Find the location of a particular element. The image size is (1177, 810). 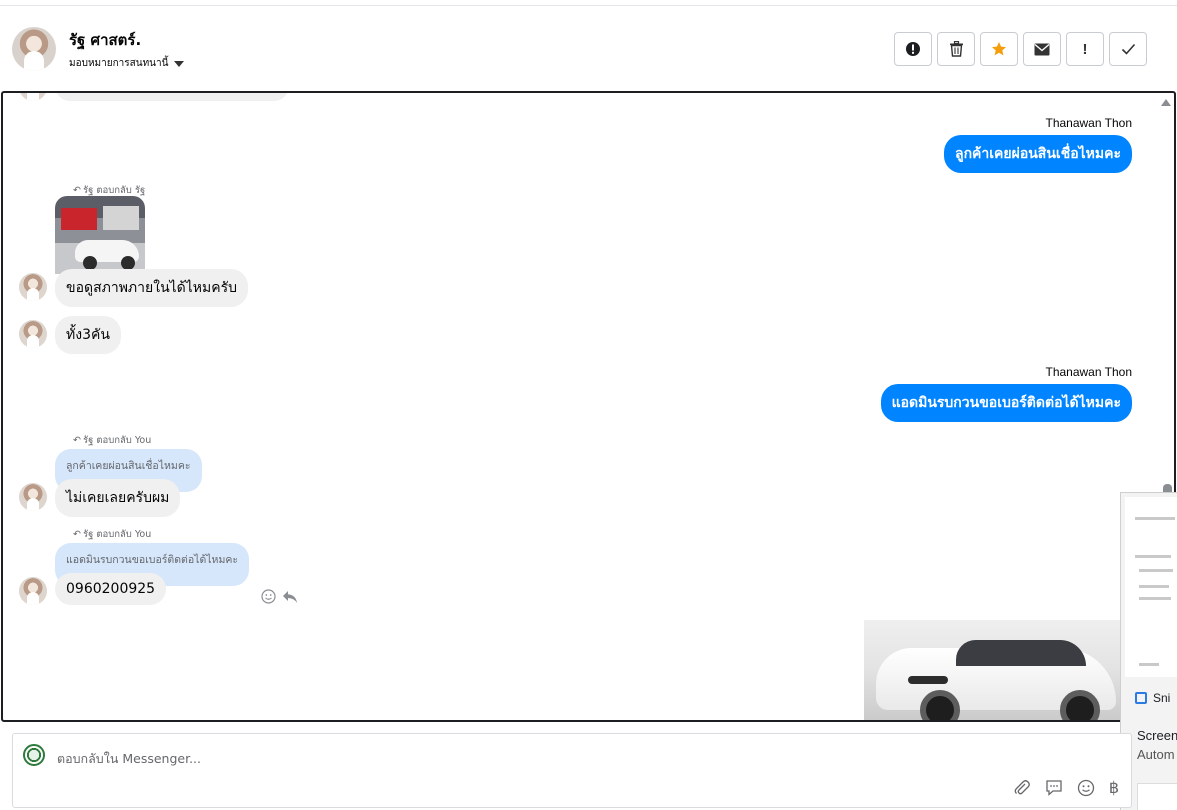

previous-message-bubble is located at coordinates (172, 97).